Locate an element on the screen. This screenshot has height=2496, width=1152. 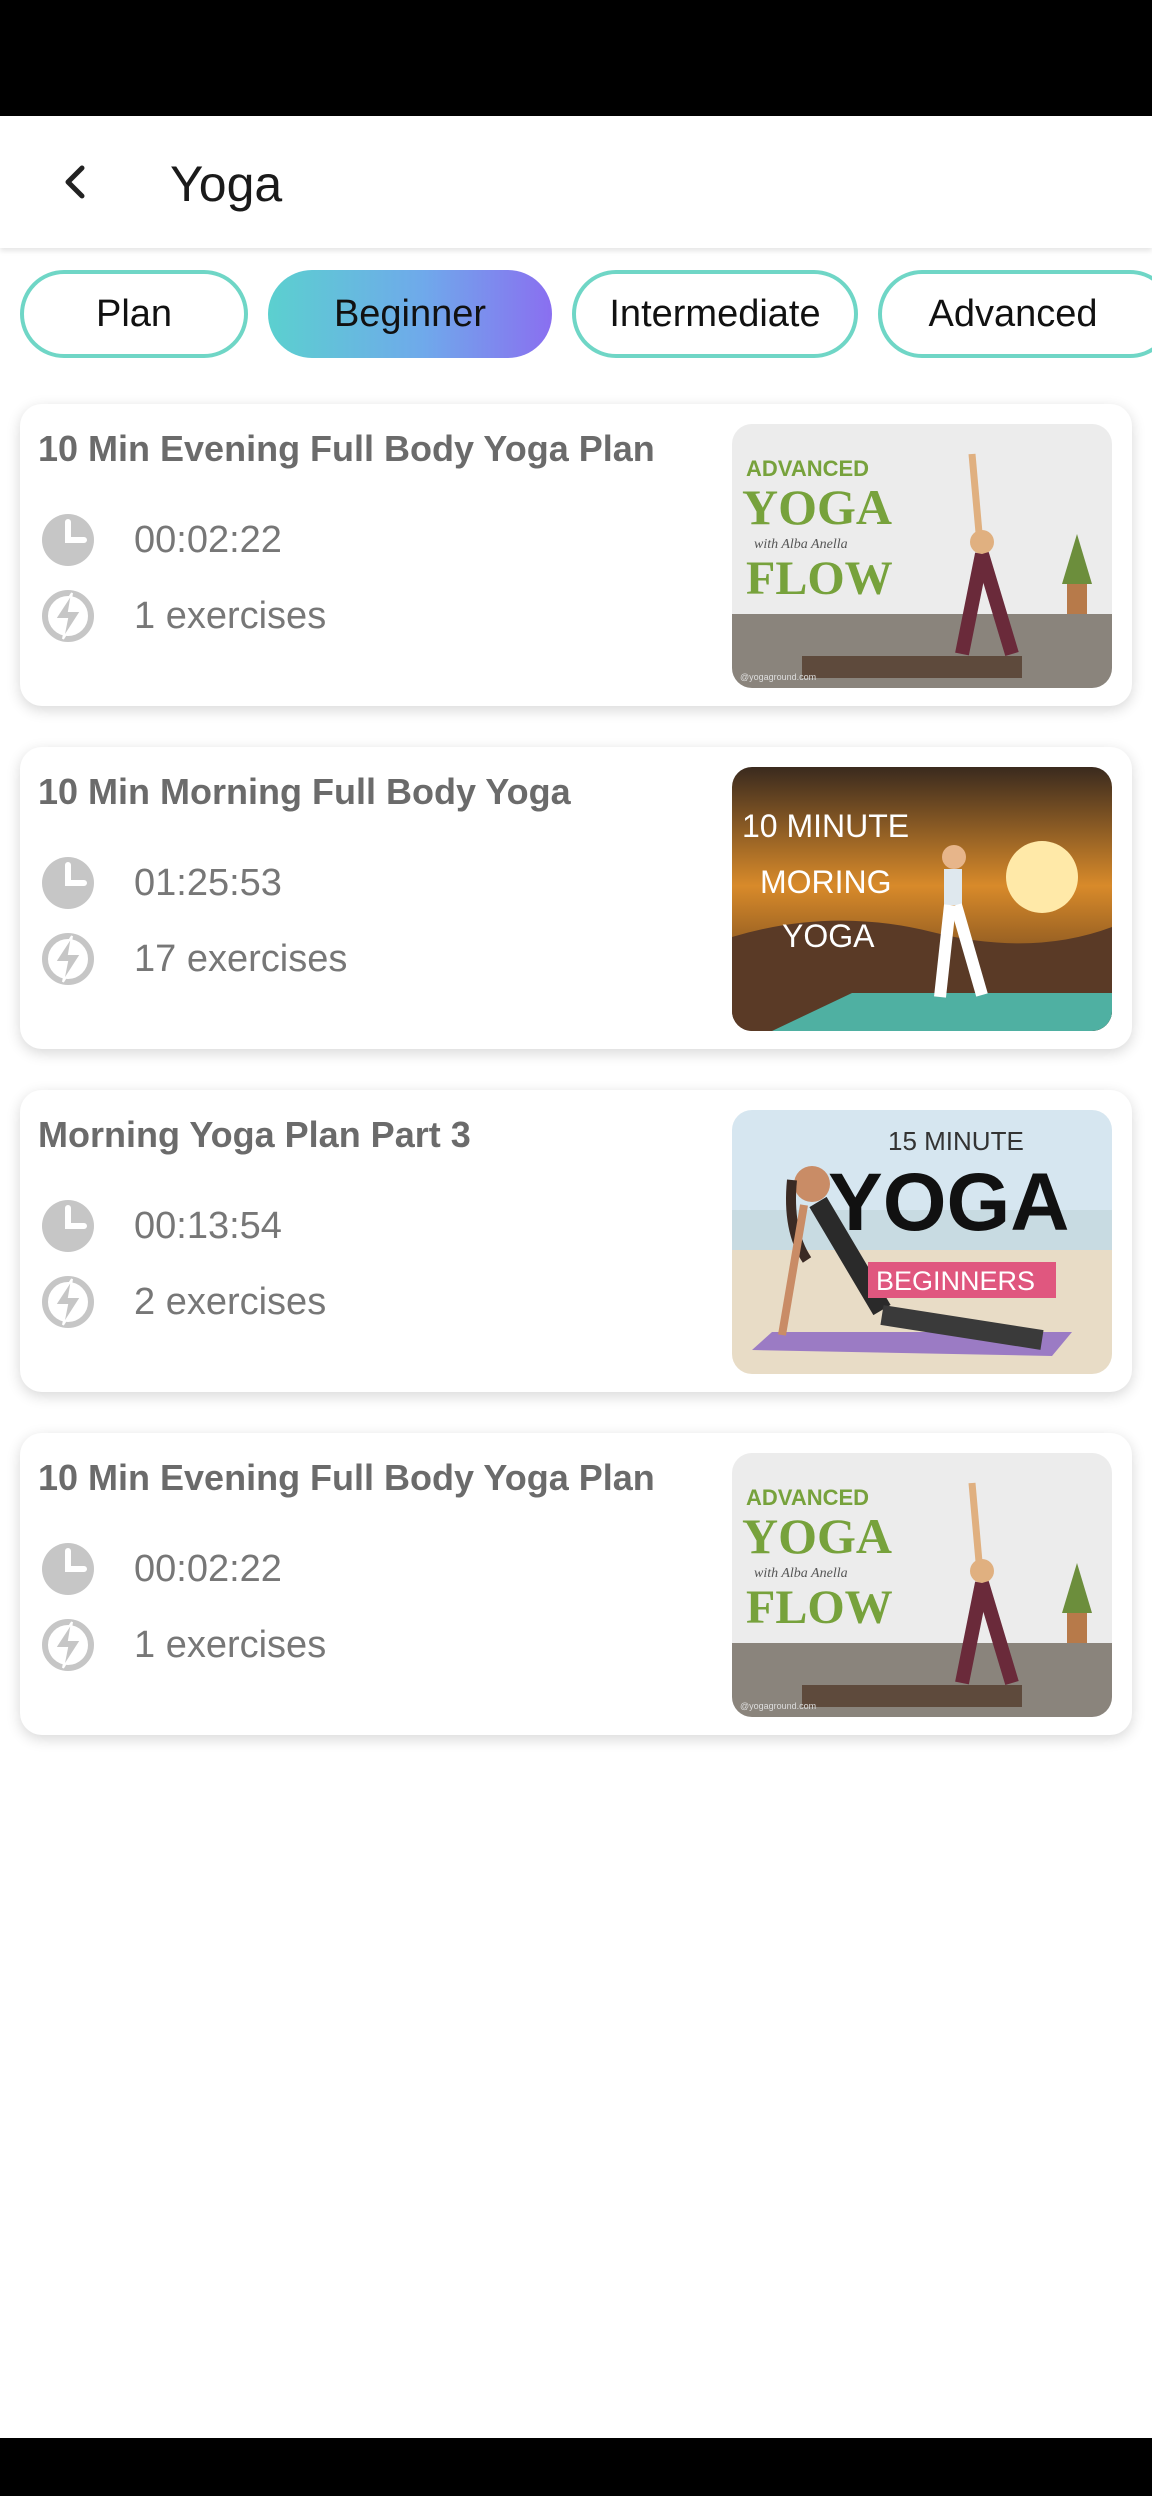
tab-plan: Plan is located at coordinates (134, 314).